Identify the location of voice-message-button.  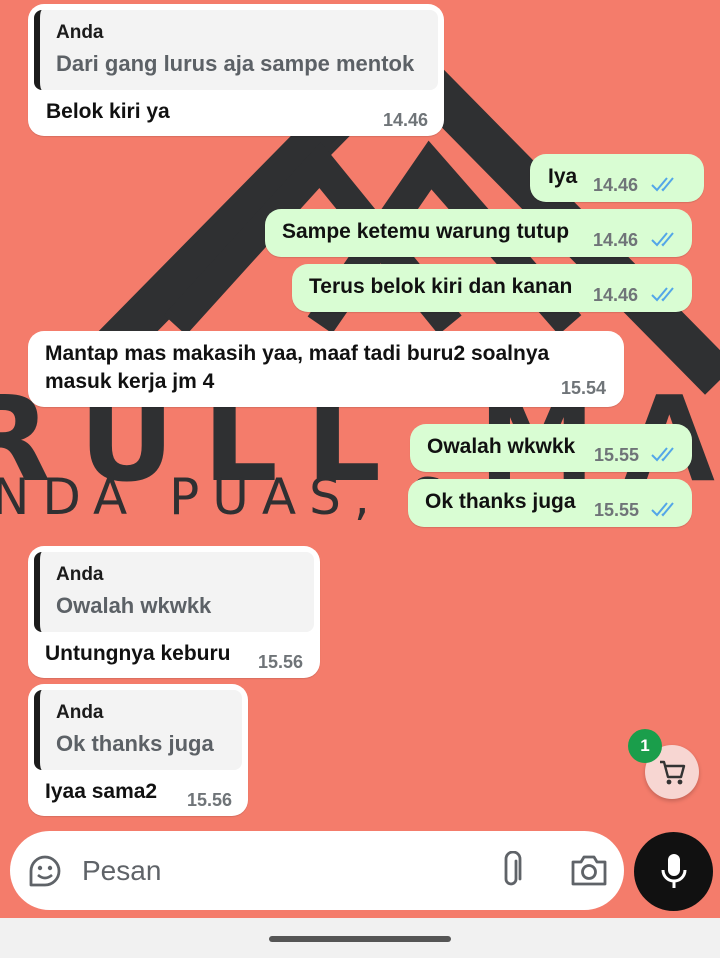
(673, 871).